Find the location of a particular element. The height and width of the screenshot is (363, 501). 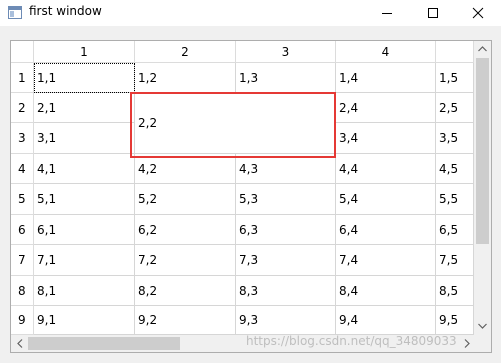

table-cell-r2-c5: 2,5 is located at coordinates (455, 108).